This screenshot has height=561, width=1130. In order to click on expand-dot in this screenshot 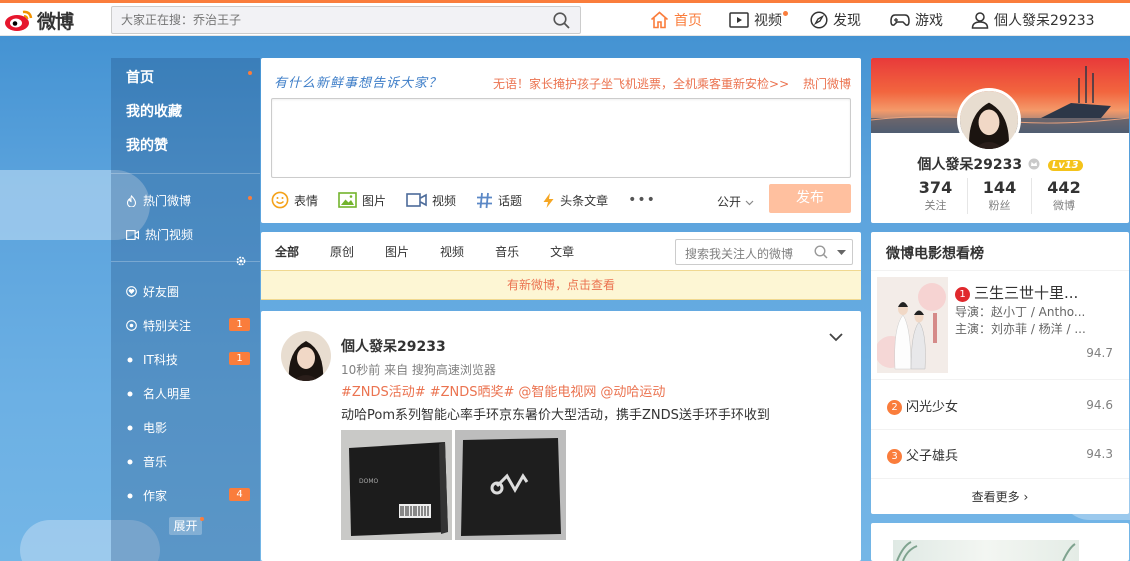, I will do `click(202, 519)`.